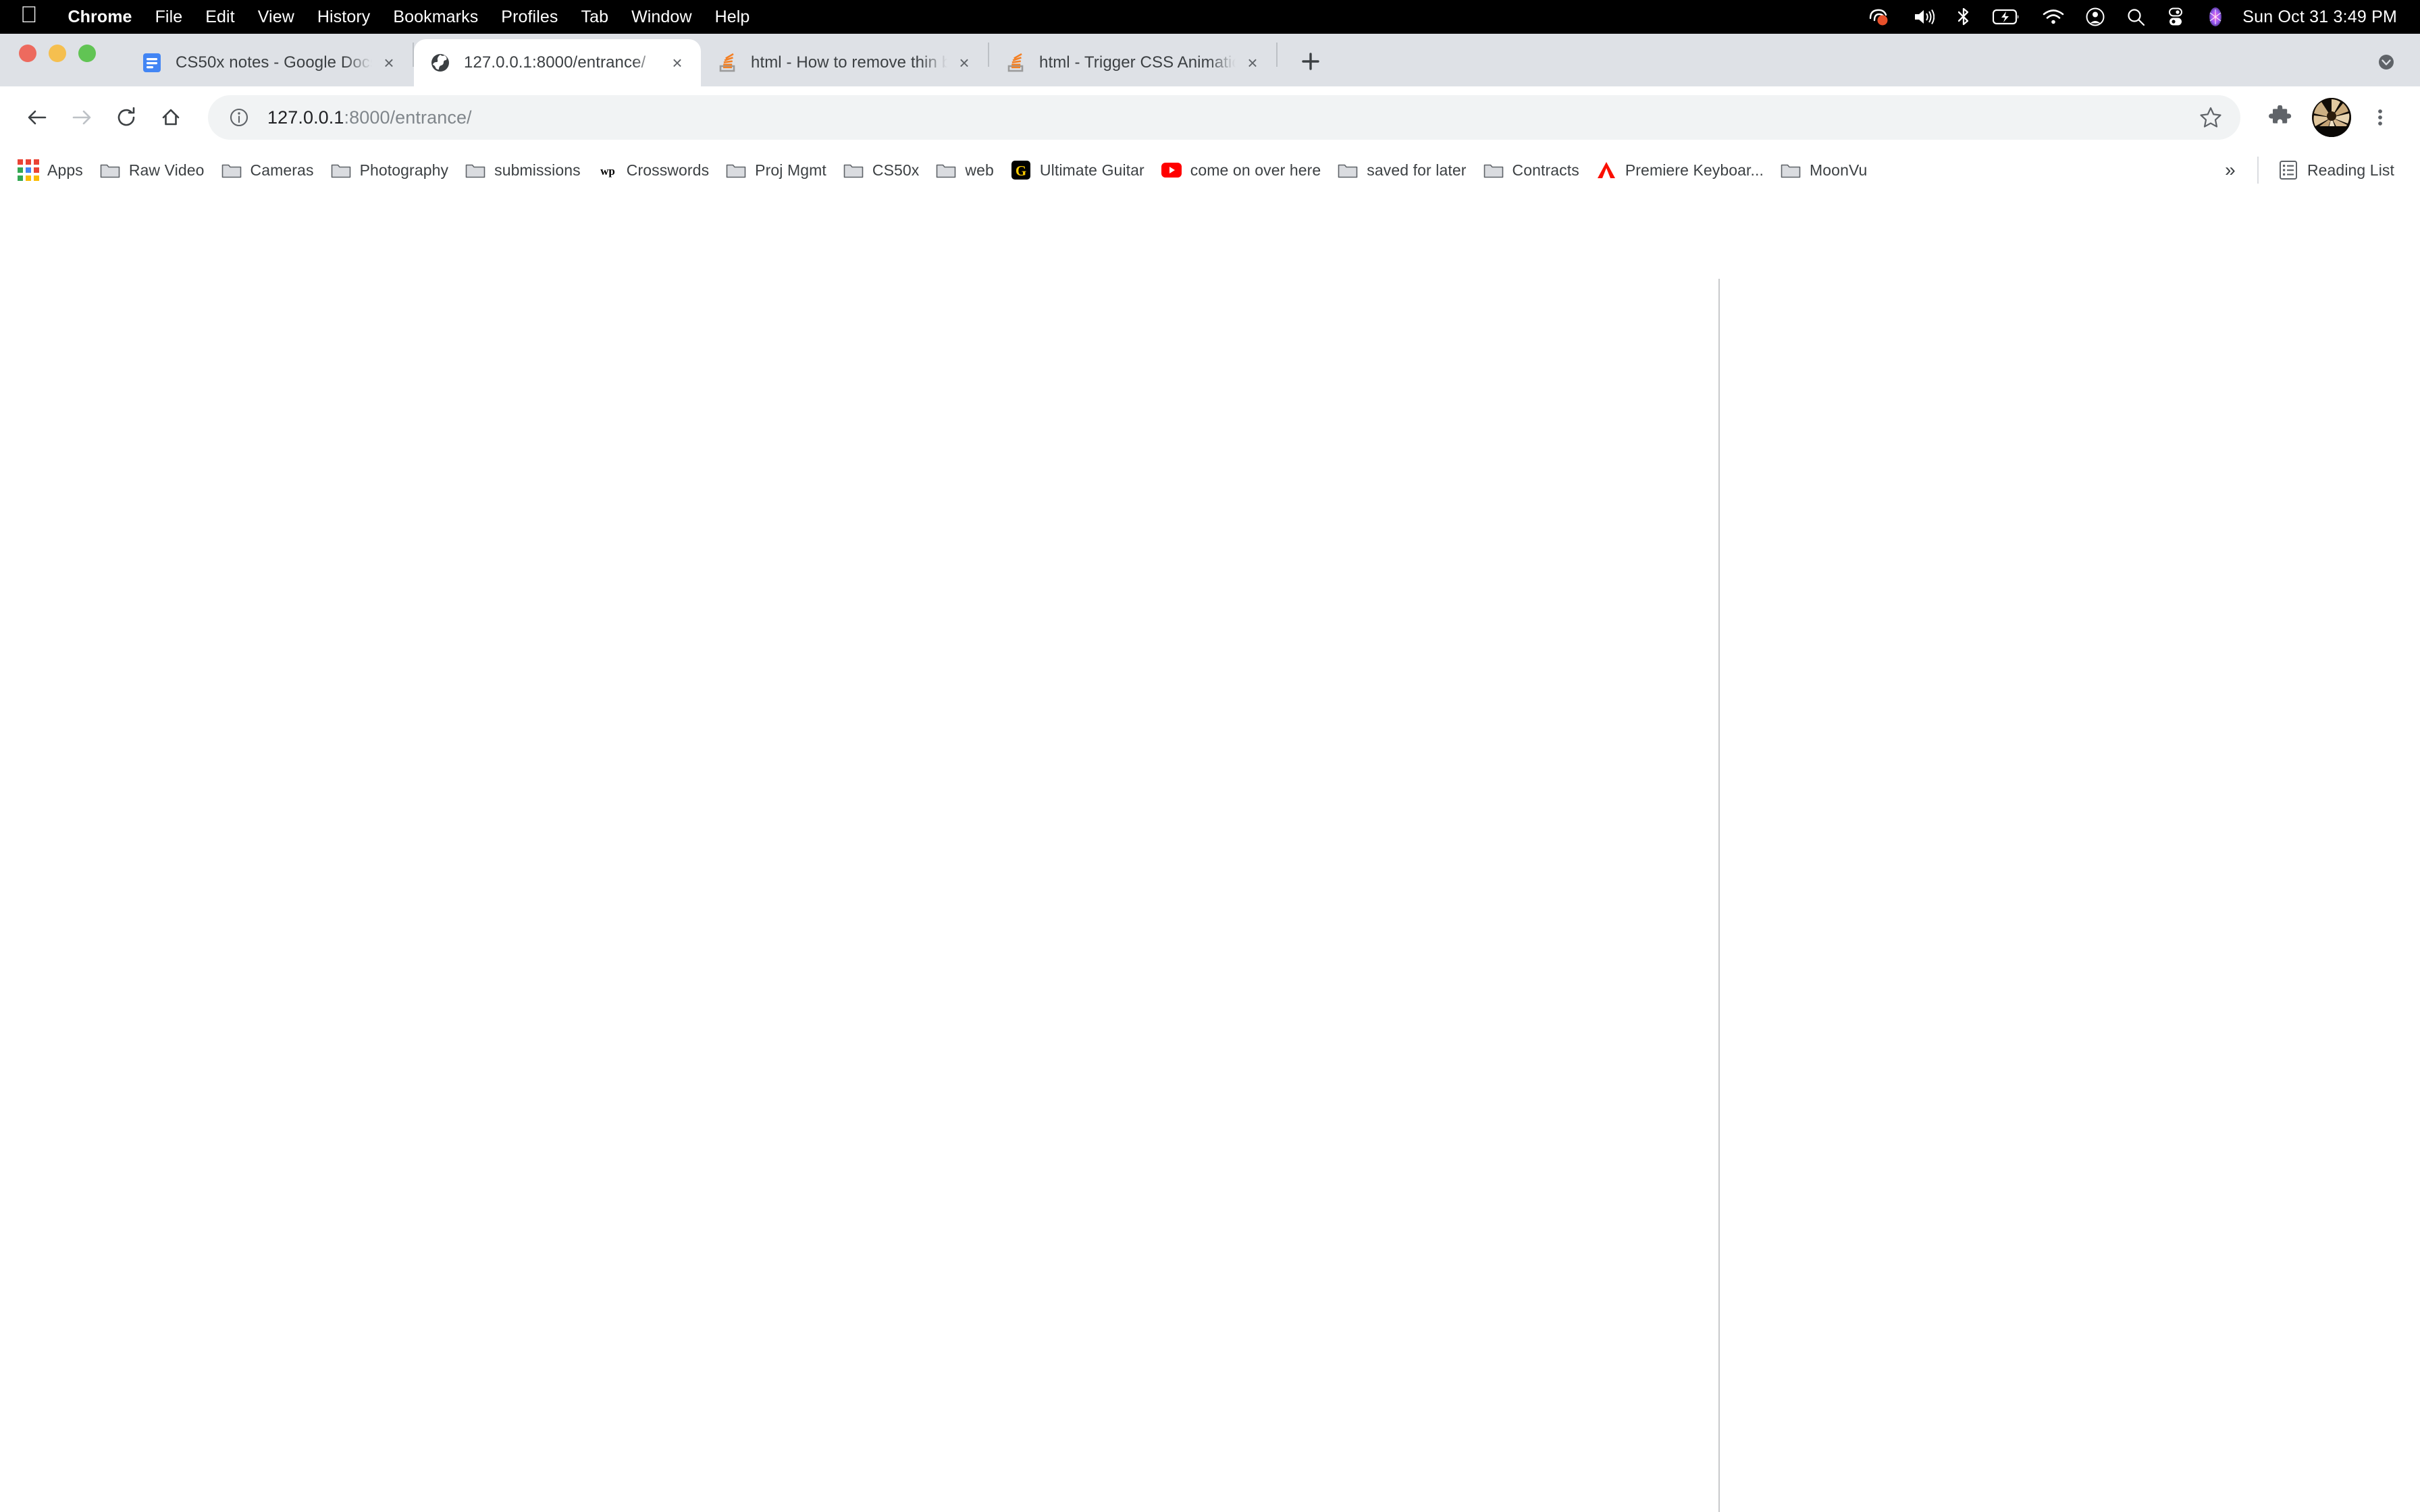 This screenshot has width=2420, height=1512. I want to click on bookmark-label: Contracts, so click(1545, 170).